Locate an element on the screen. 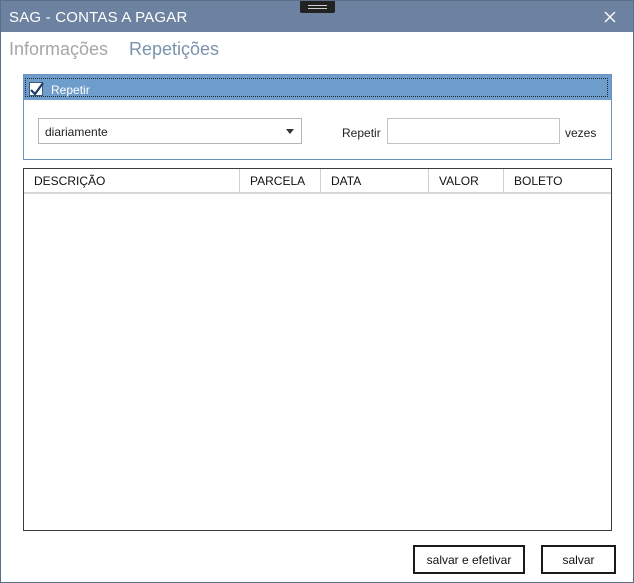  chevron-down-icon is located at coordinates (290, 131).